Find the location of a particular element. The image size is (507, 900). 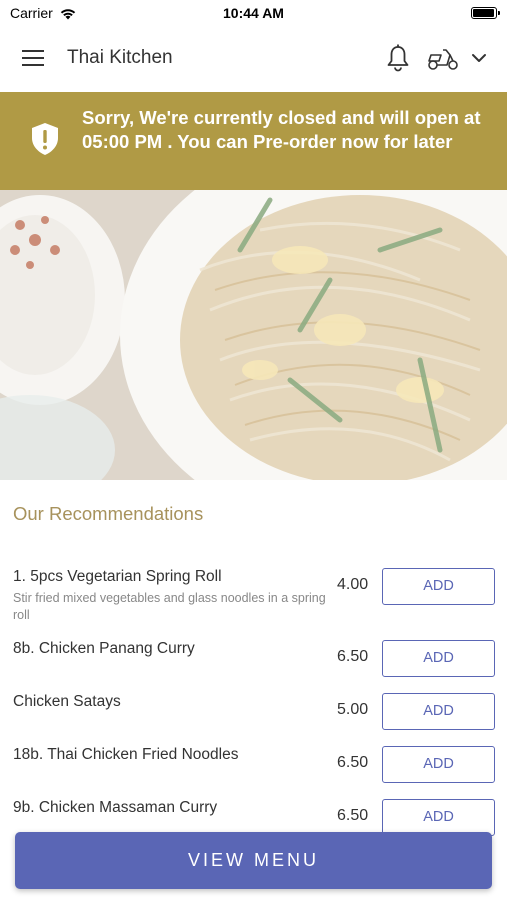

delivery-scooter-icon is located at coordinates (443, 59).